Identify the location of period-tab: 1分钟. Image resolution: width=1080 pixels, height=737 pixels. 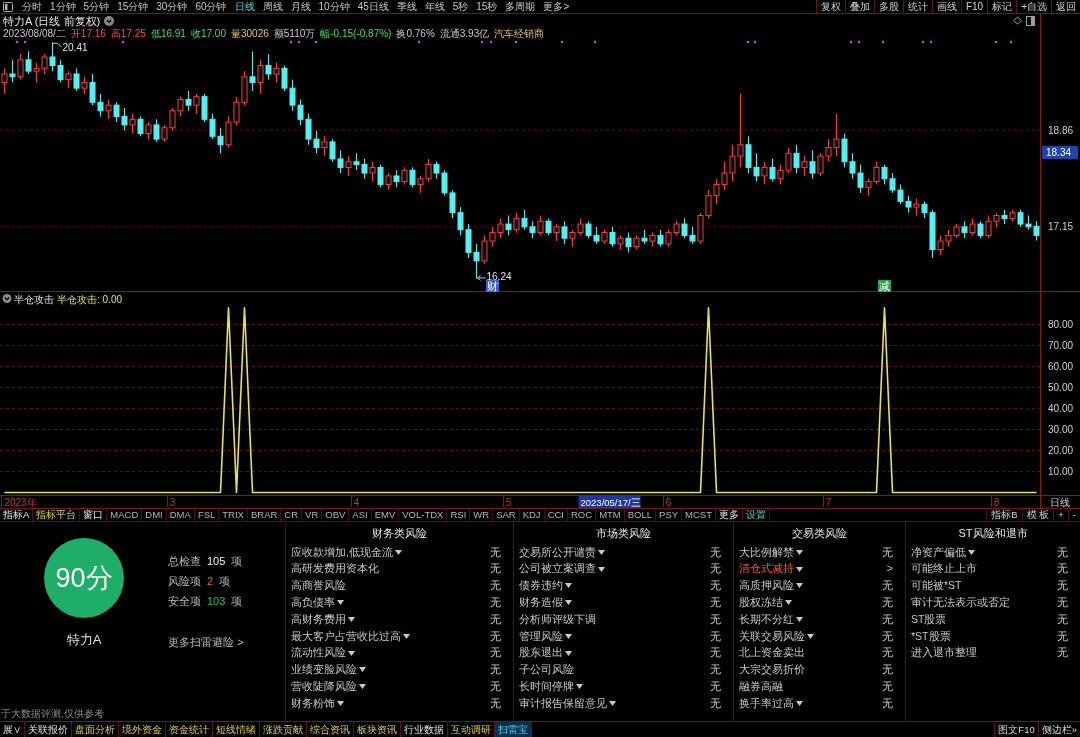
(63, 6).